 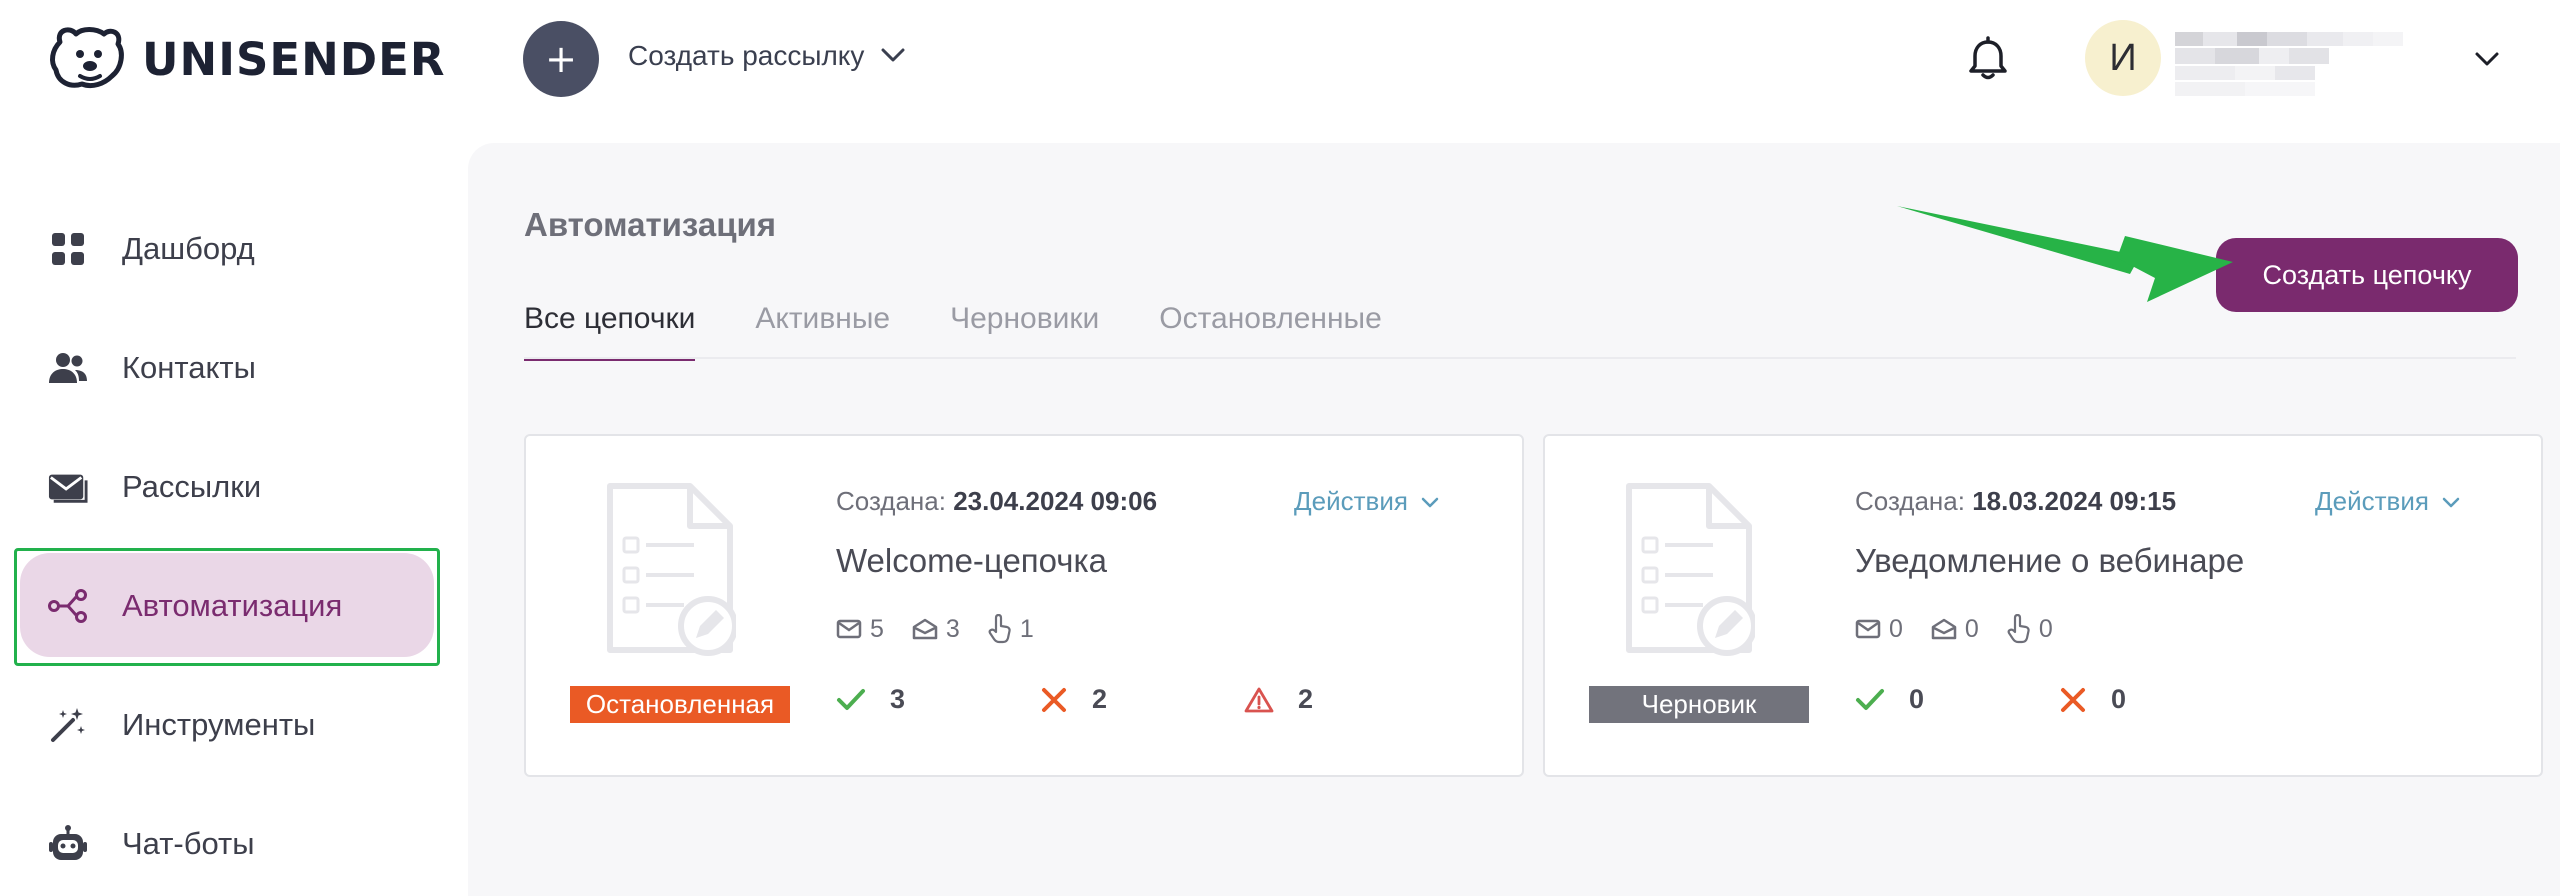 What do you see at coordinates (1988, 59) in the screenshot?
I see `notifications-bell-icon` at bounding box center [1988, 59].